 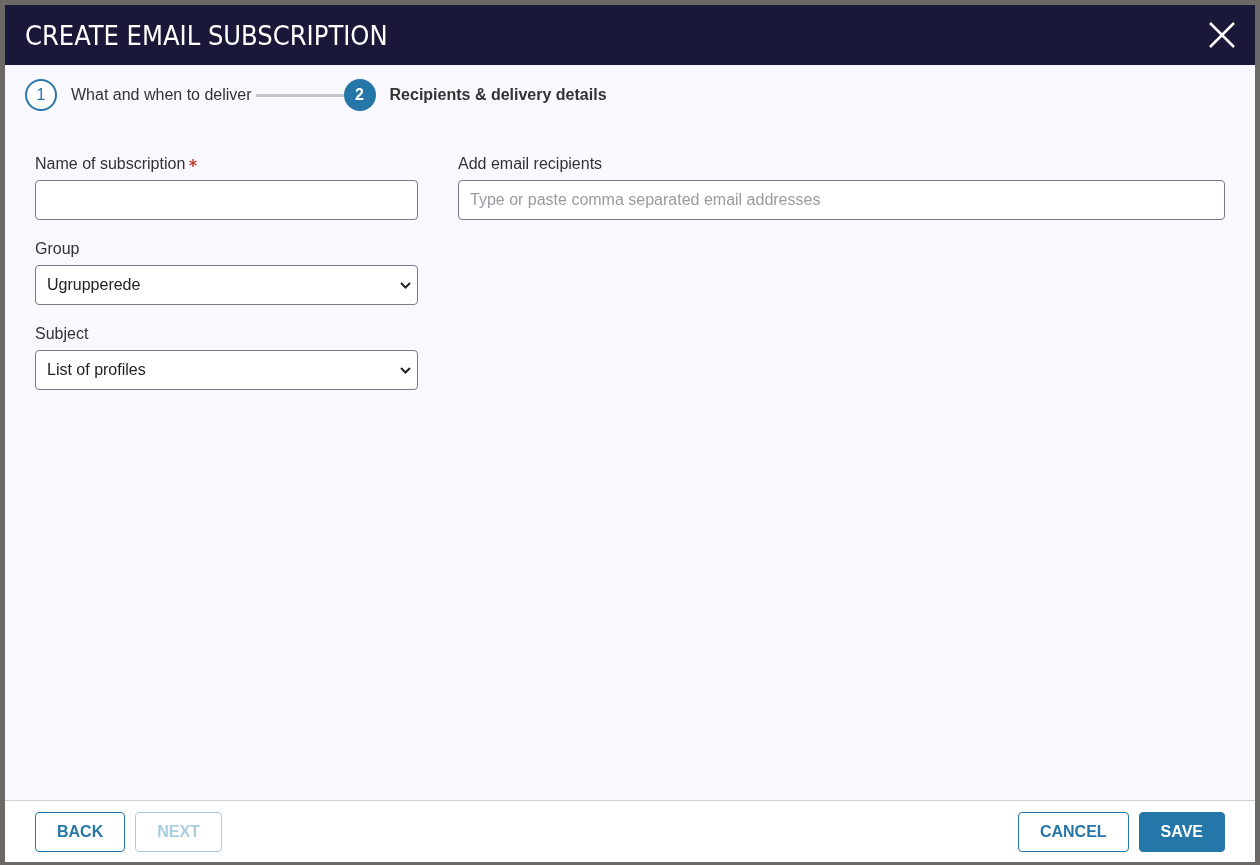 I want to click on dropdown: Ugrupperede, so click(x=226, y=285).